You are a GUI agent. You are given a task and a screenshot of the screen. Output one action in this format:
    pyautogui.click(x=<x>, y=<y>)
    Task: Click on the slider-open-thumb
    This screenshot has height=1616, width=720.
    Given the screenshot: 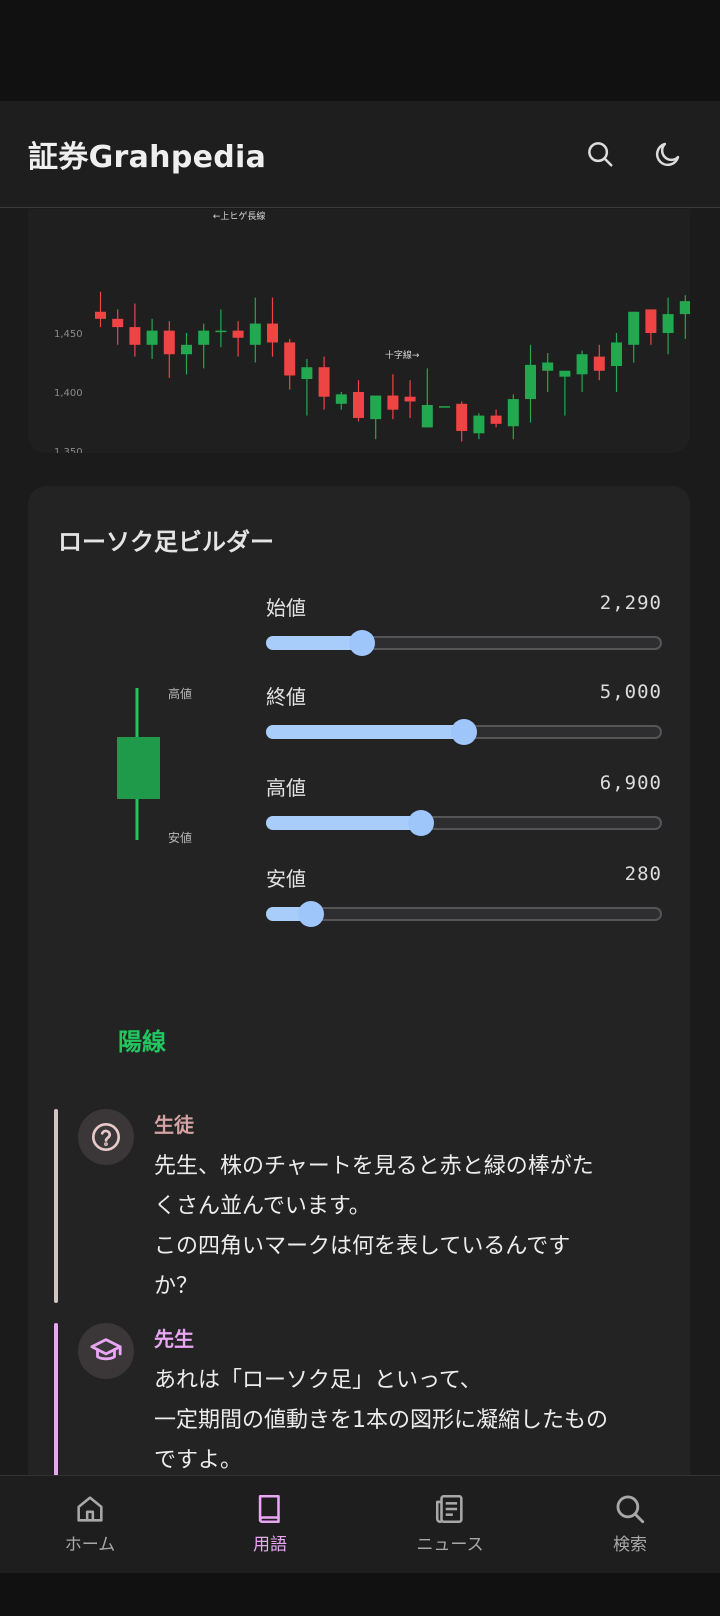 What is the action you would take?
    pyautogui.click(x=362, y=643)
    